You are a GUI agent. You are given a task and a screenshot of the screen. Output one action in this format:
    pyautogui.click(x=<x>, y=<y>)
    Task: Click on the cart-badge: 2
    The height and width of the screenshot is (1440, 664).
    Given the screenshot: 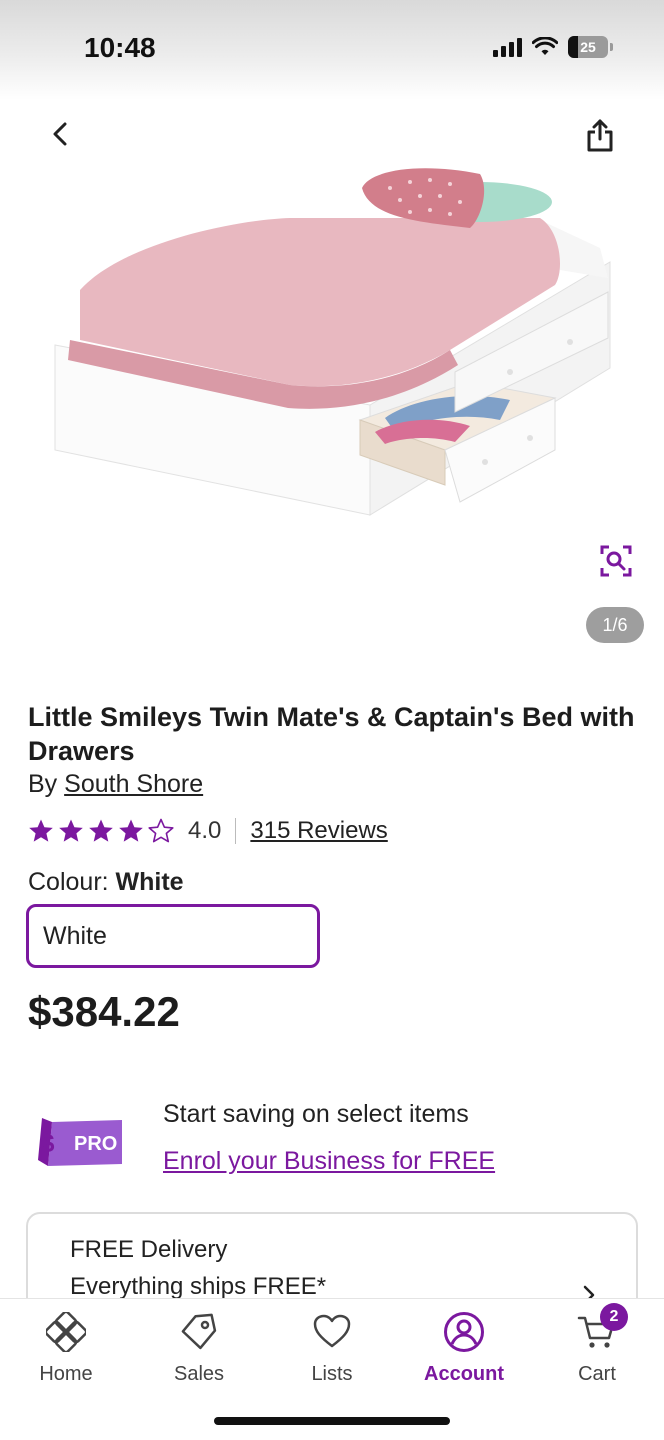 What is the action you would take?
    pyautogui.click(x=614, y=1317)
    